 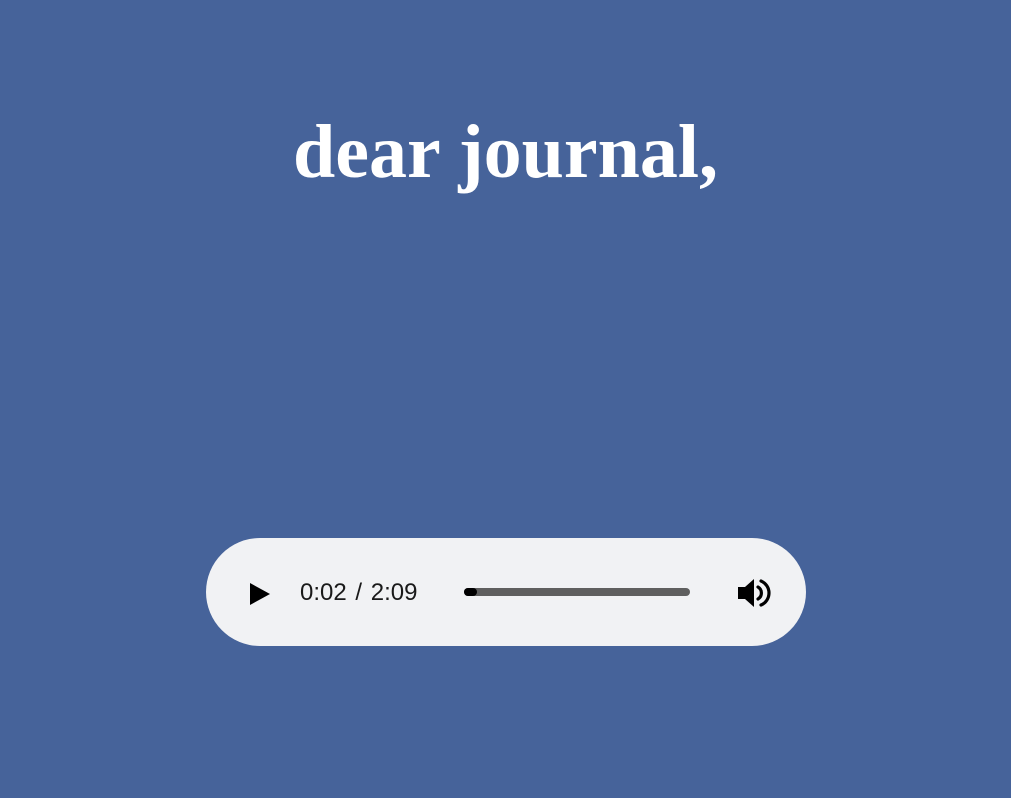 I want to click on progress-fill, so click(x=470, y=592).